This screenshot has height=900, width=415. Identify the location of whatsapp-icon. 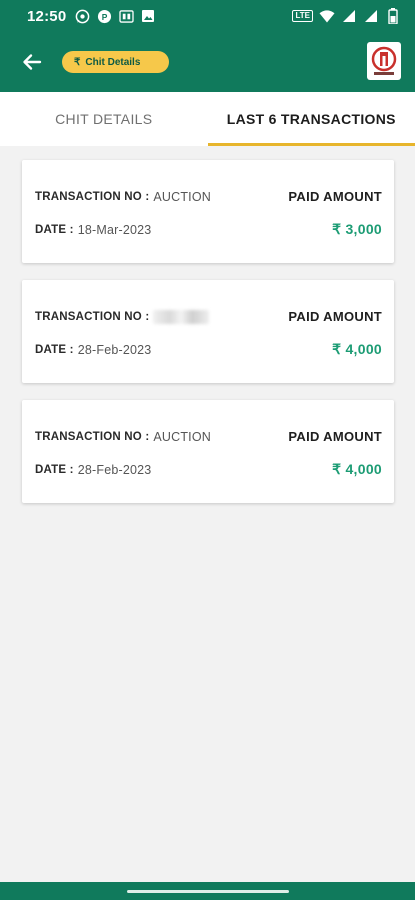
(82, 16).